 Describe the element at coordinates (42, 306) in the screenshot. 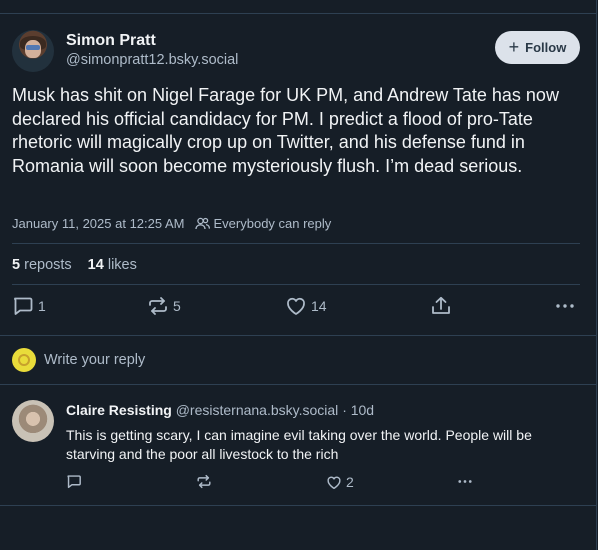

I see `reply-count: 1` at that location.